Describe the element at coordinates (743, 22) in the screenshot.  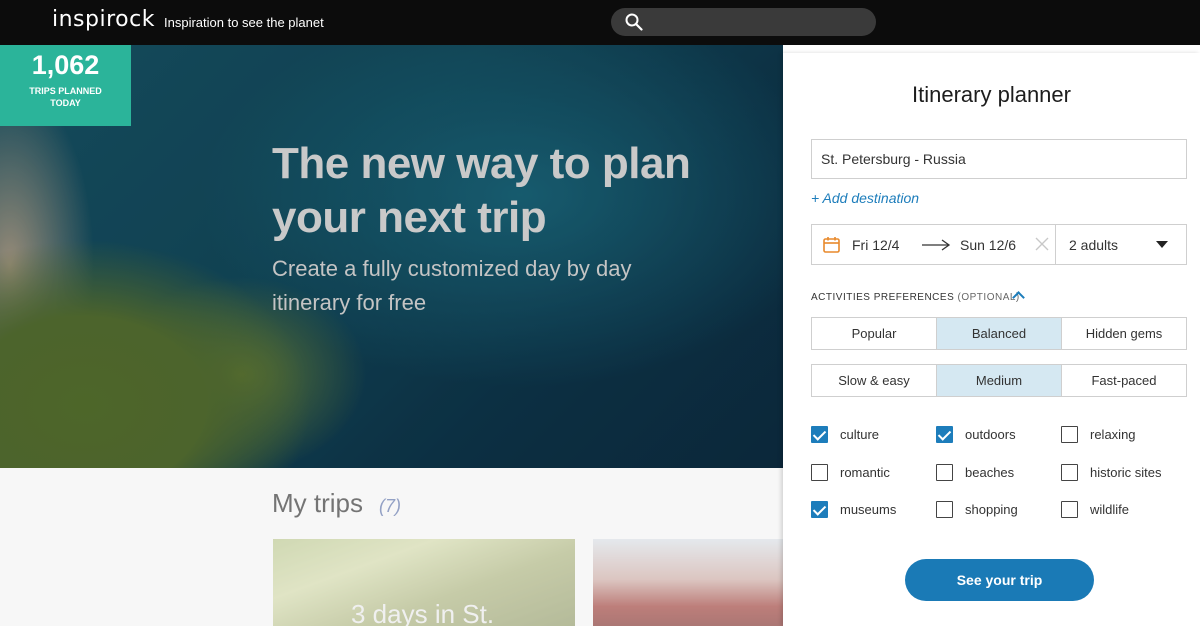
I see `search-input` at that location.